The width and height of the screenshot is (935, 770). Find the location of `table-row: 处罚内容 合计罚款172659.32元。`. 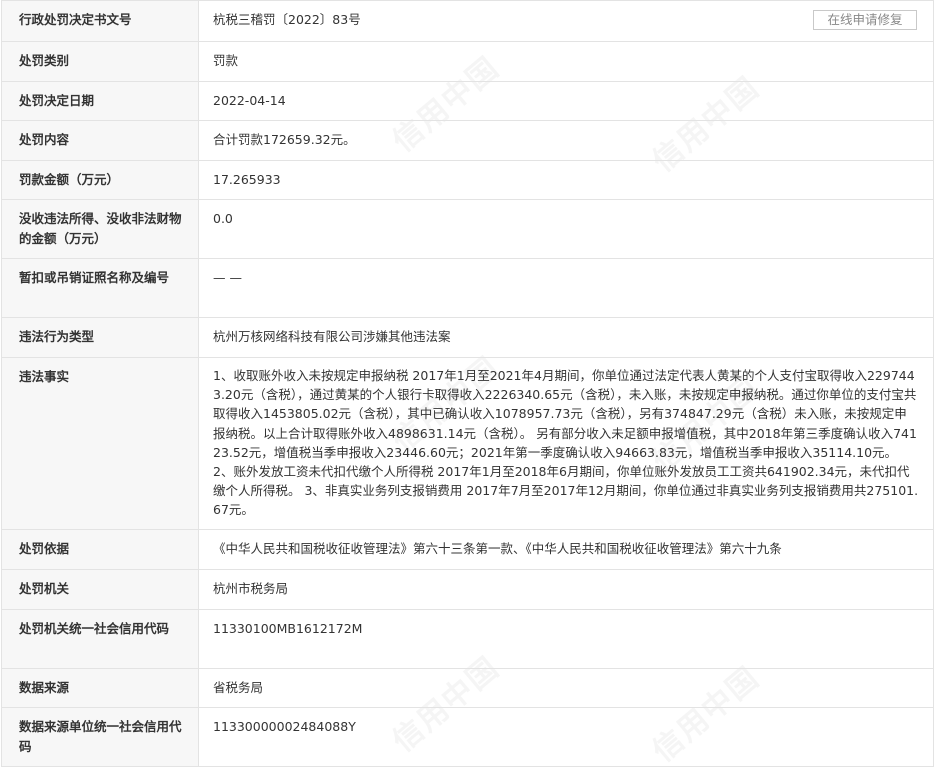

table-row: 处罚内容 合计罚款172659.32元。 is located at coordinates (467, 140).